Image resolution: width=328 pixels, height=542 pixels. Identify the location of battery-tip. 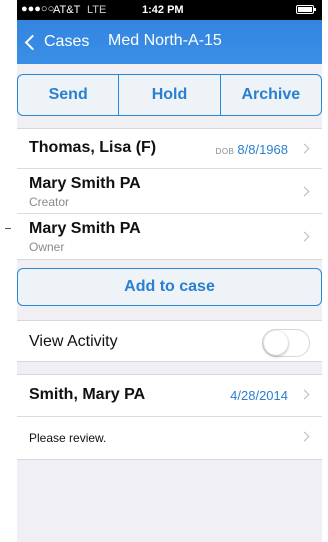
(315, 9).